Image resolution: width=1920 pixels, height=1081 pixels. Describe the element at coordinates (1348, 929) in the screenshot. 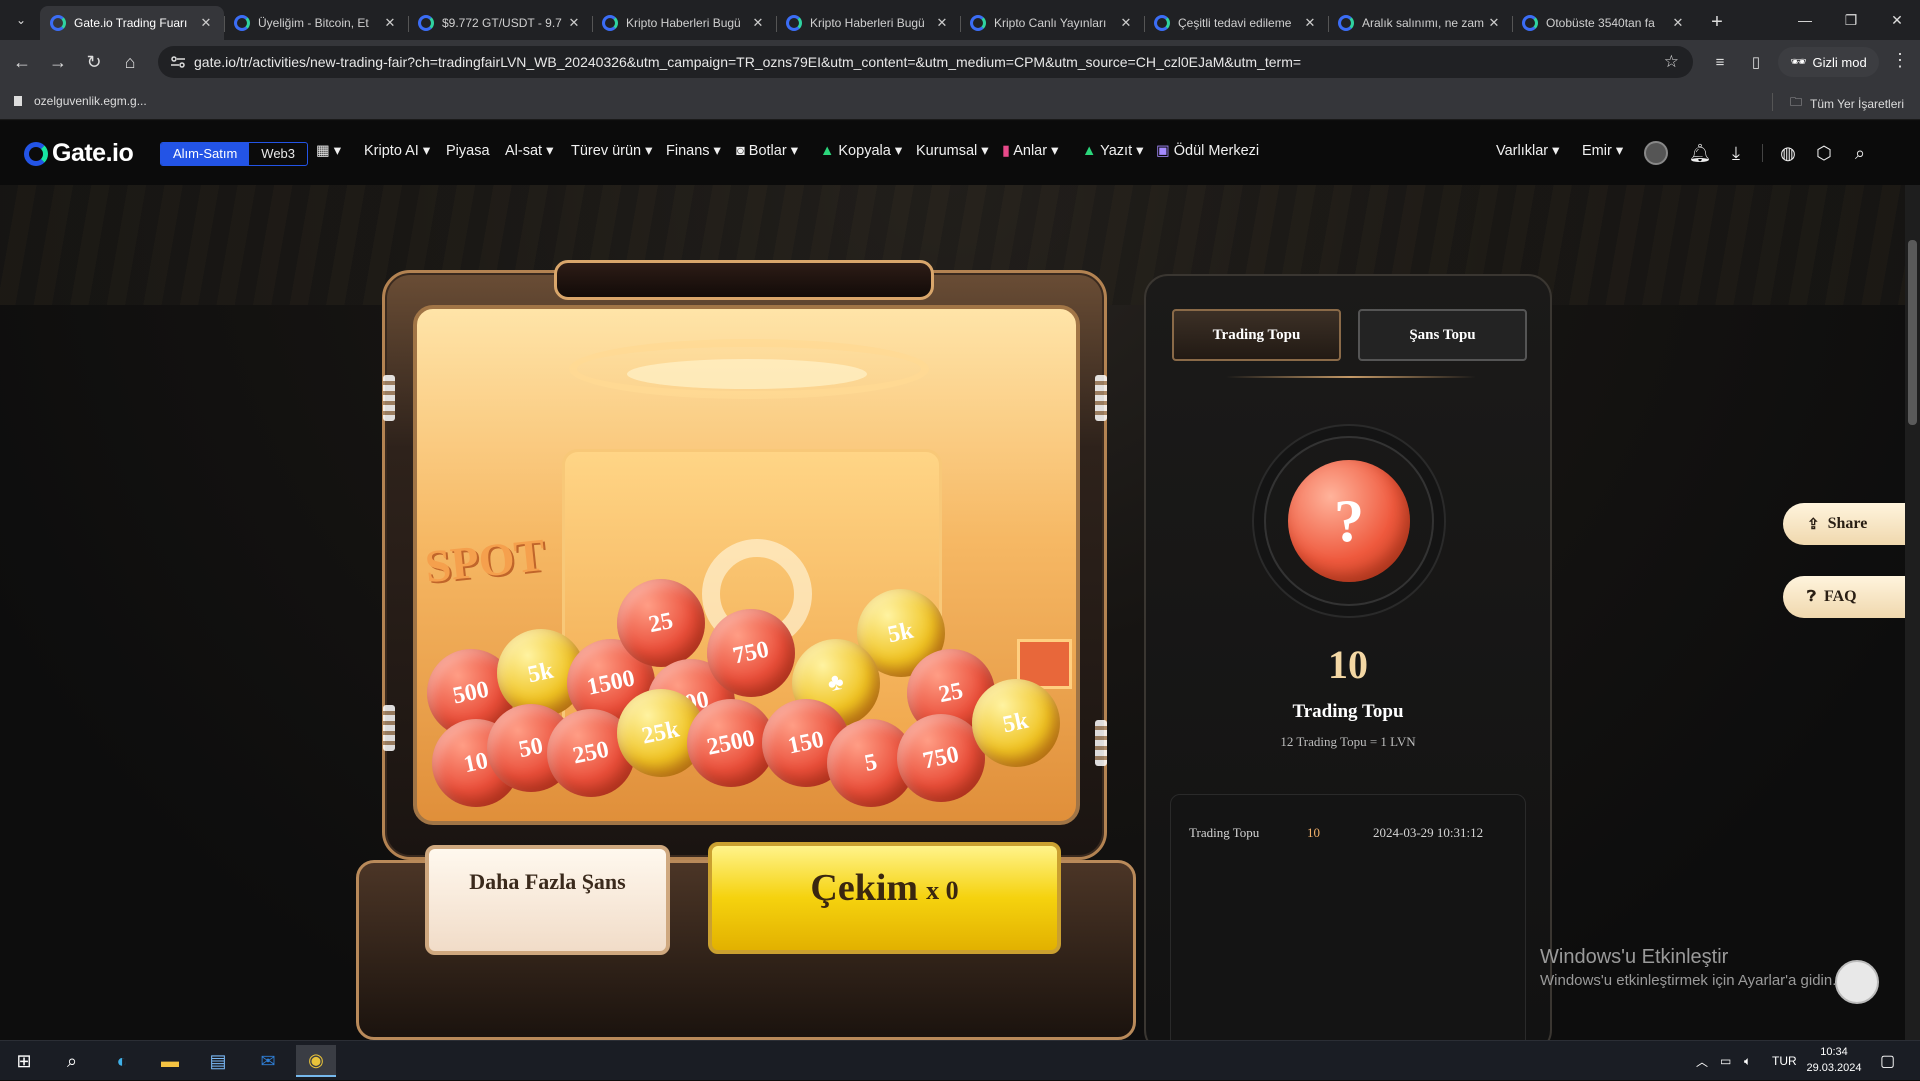

I see `history-list: Trading Topu 10 2024-03-29 10:31:12` at that location.